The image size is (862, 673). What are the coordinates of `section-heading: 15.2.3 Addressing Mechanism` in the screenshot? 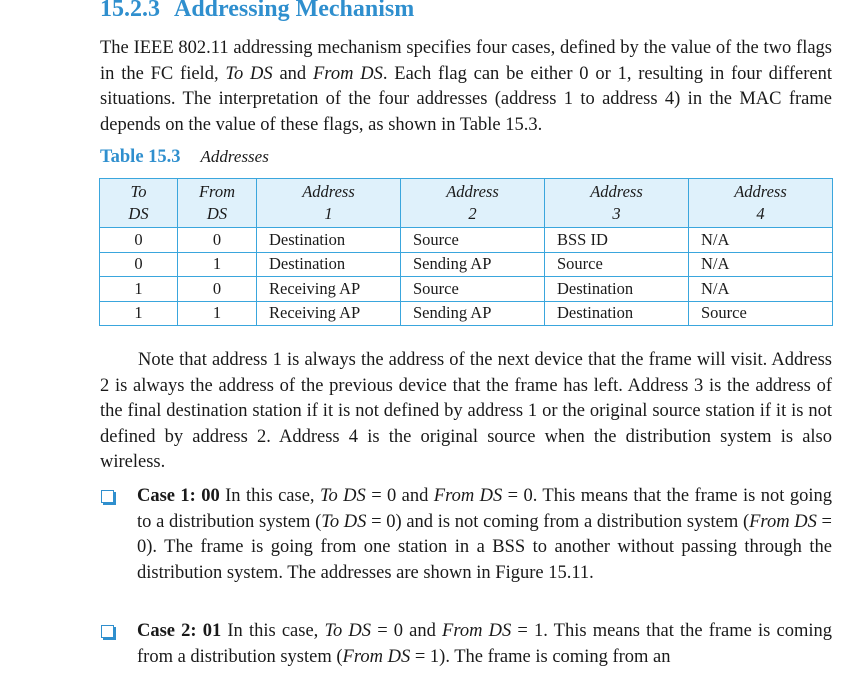 It's located at (257, 11).